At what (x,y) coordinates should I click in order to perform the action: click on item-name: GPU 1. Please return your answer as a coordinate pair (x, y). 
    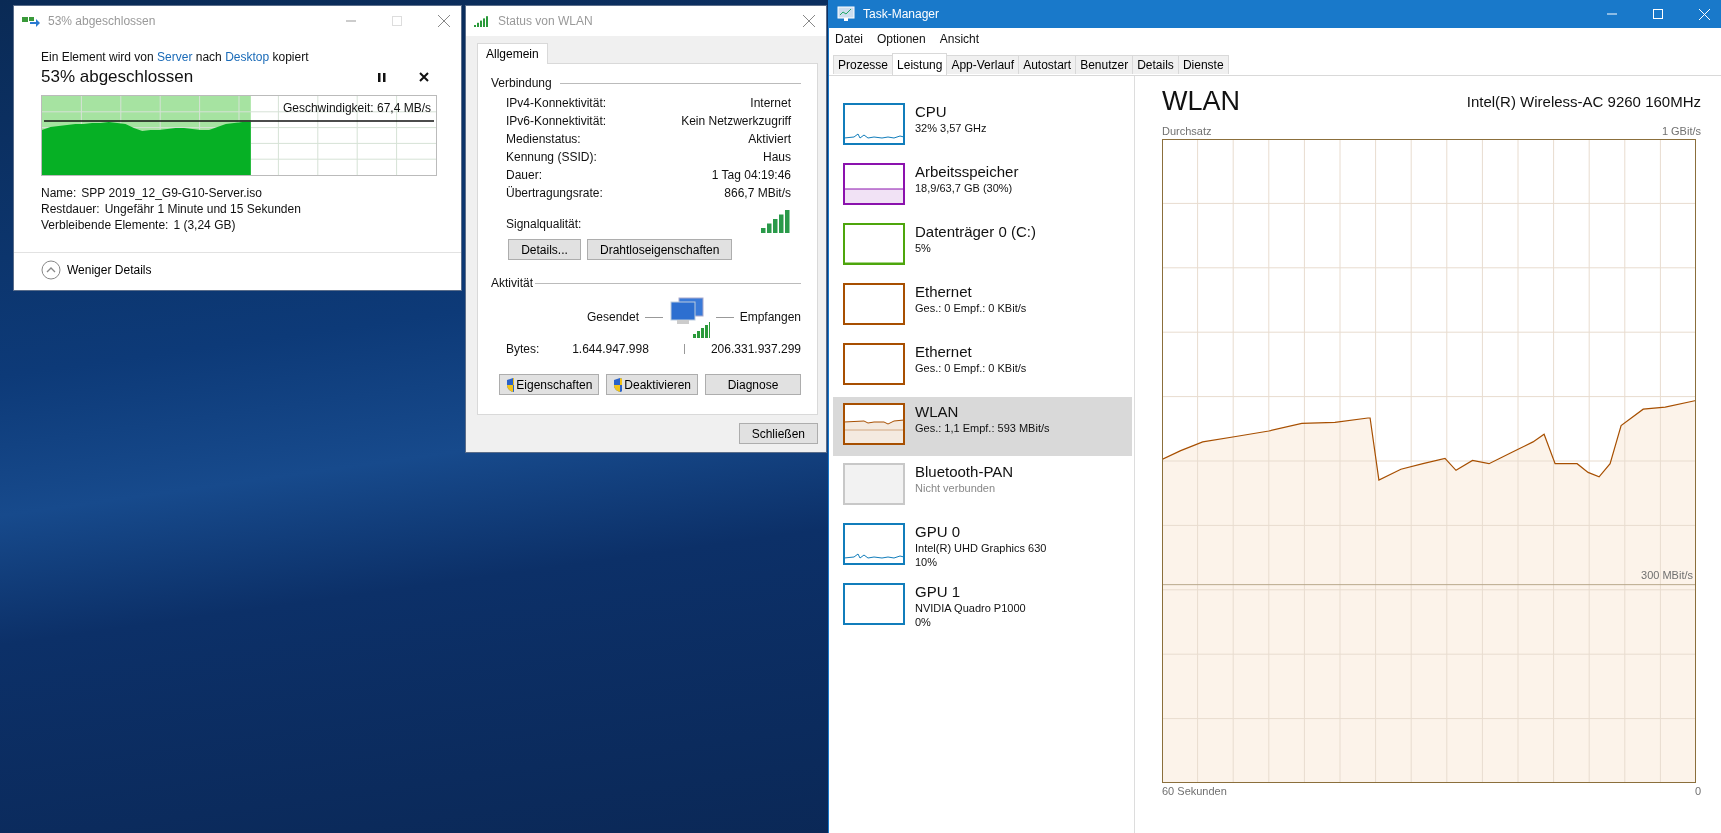
    Looking at the image, I should click on (938, 592).